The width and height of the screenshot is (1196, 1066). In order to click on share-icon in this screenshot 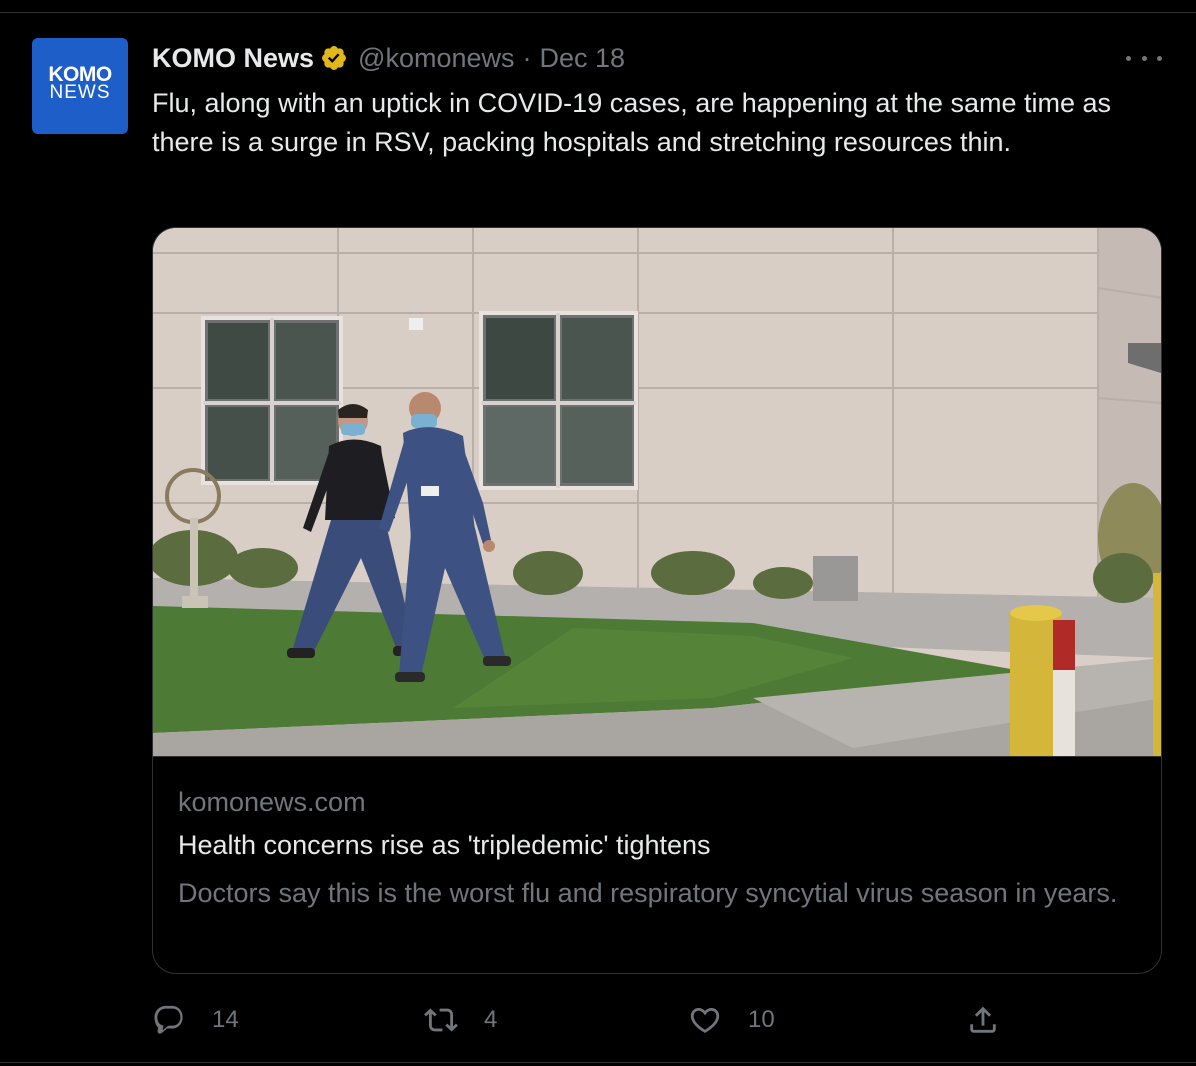, I will do `click(983, 1019)`.